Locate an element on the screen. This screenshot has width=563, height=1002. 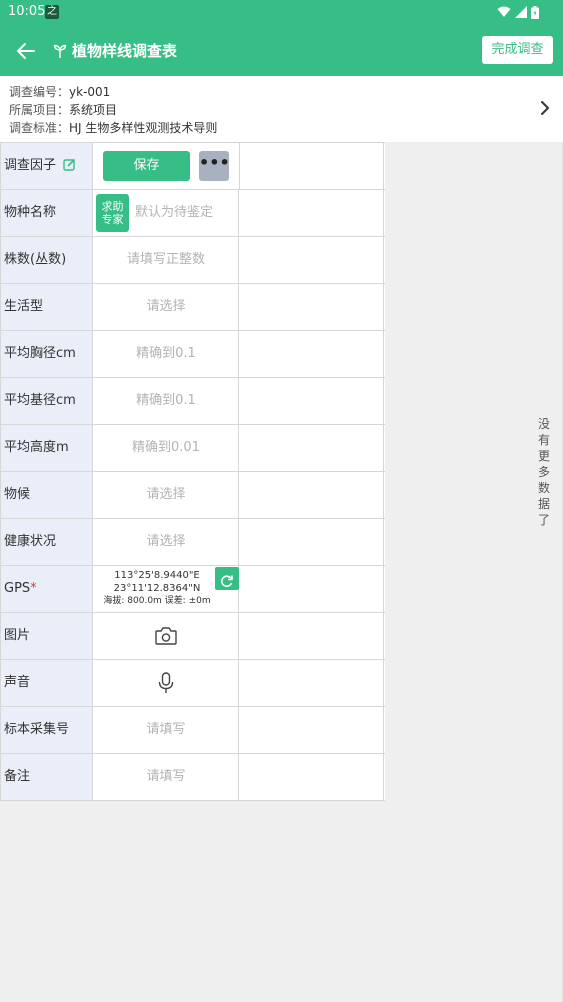
battery-icon is located at coordinates (535, 12).